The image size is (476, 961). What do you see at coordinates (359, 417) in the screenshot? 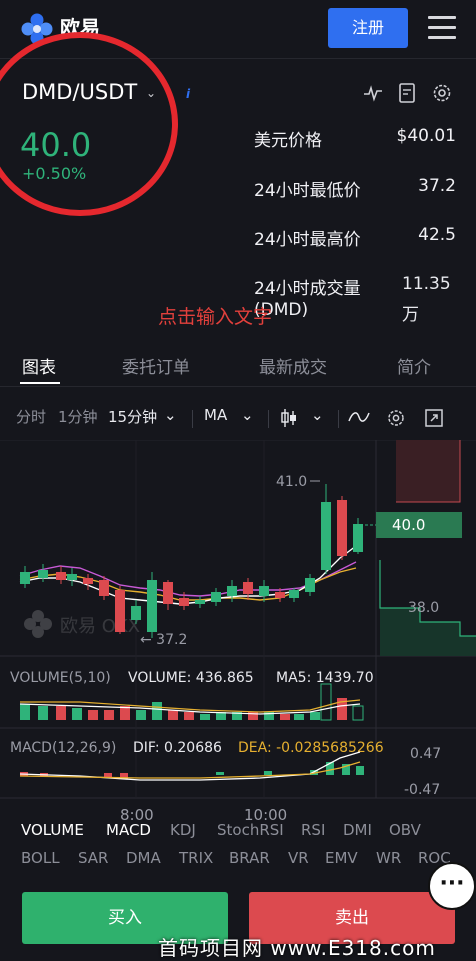
I see `line-drawing-icon` at bounding box center [359, 417].